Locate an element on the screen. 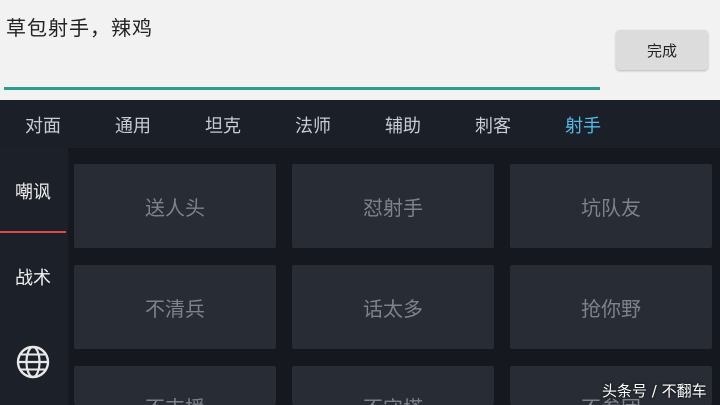 The image size is (720, 405). phrase-button: 坑队友 is located at coordinates (611, 206).